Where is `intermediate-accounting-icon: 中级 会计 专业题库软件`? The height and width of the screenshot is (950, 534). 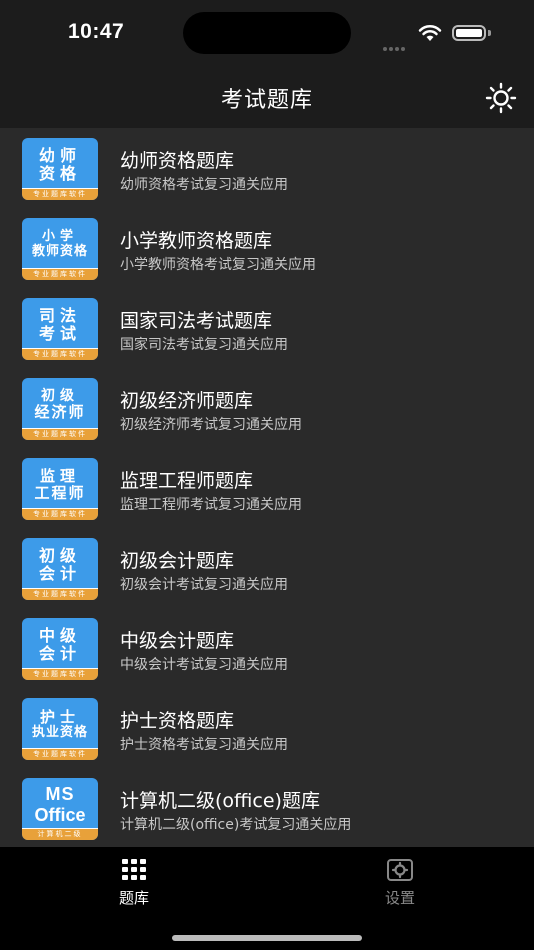 intermediate-accounting-icon: 中级 会计 专业题库软件 is located at coordinates (60, 649).